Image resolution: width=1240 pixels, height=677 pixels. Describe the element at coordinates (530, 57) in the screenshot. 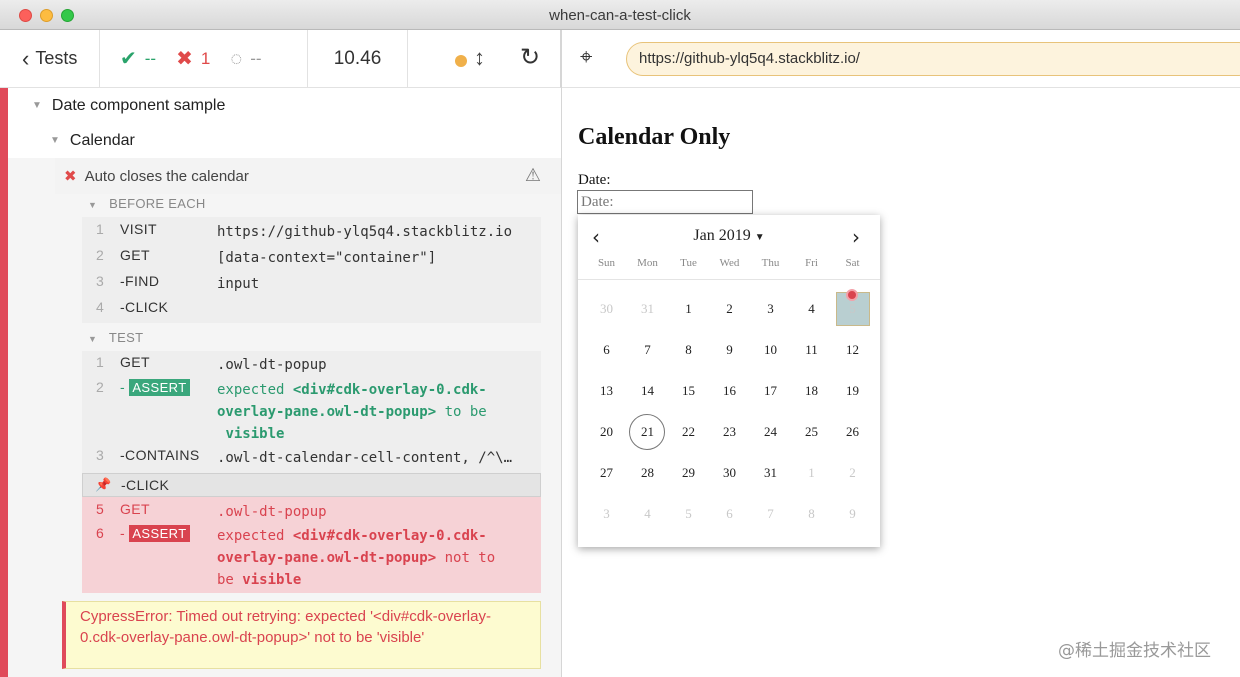

I see `reload-icon: ↻` at that location.